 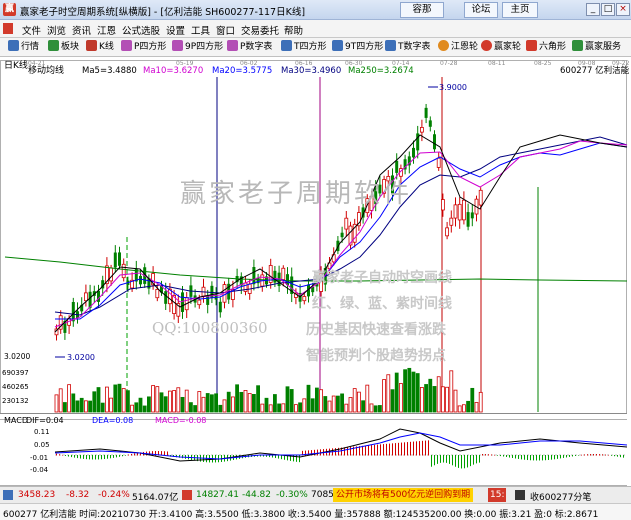 I want to click on tool-kline-button: K线, so click(x=100, y=47).